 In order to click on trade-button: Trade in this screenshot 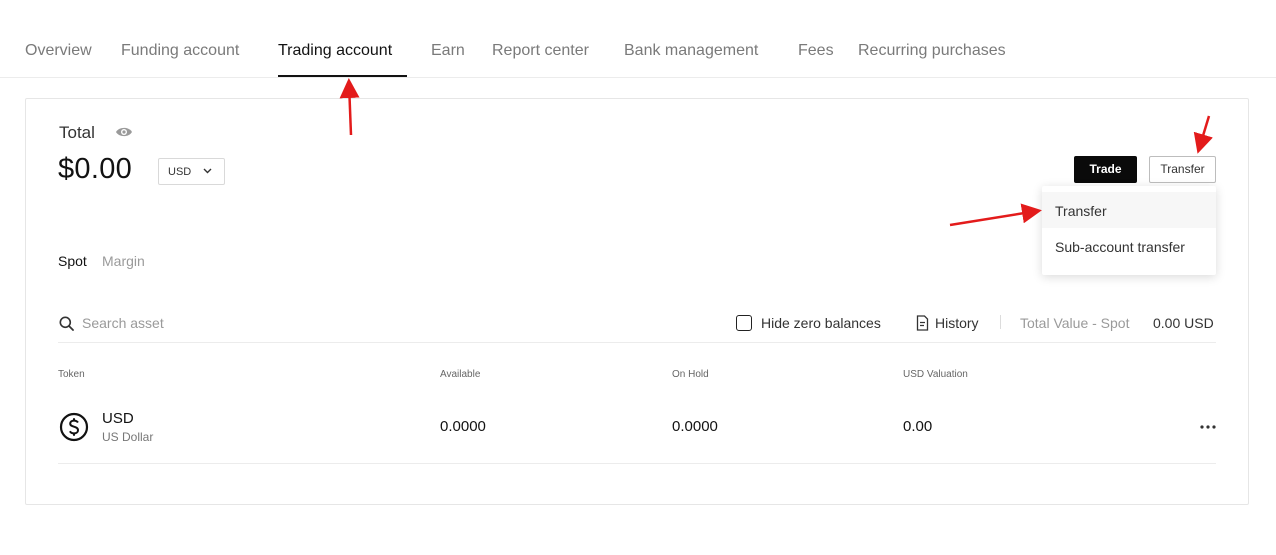, I will do `click(1105, 169)`.